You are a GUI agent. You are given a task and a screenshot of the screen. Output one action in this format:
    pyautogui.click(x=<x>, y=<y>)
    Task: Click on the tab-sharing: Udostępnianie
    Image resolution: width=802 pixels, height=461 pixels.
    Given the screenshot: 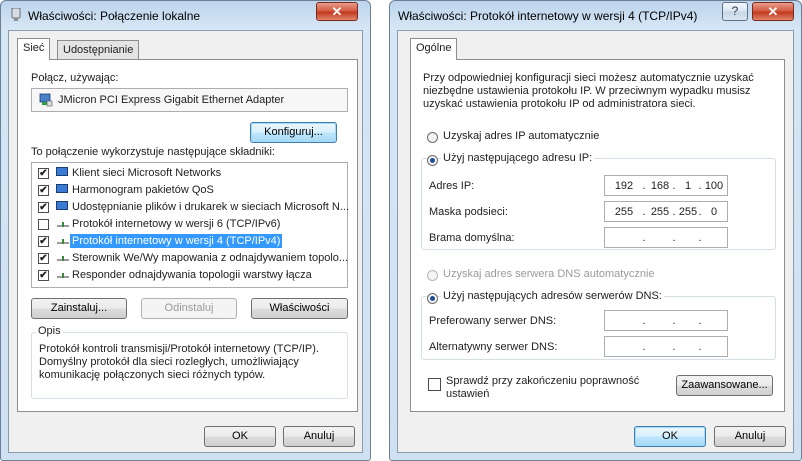 What is the action you would take?
    pyautogui.click(x=98, y=50)
    